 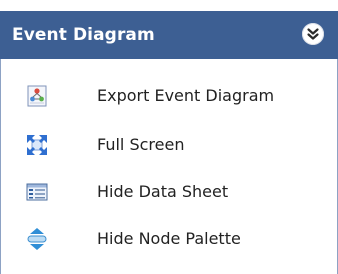 I want to click on data-sheet-icon, so click(x=37, y=192).